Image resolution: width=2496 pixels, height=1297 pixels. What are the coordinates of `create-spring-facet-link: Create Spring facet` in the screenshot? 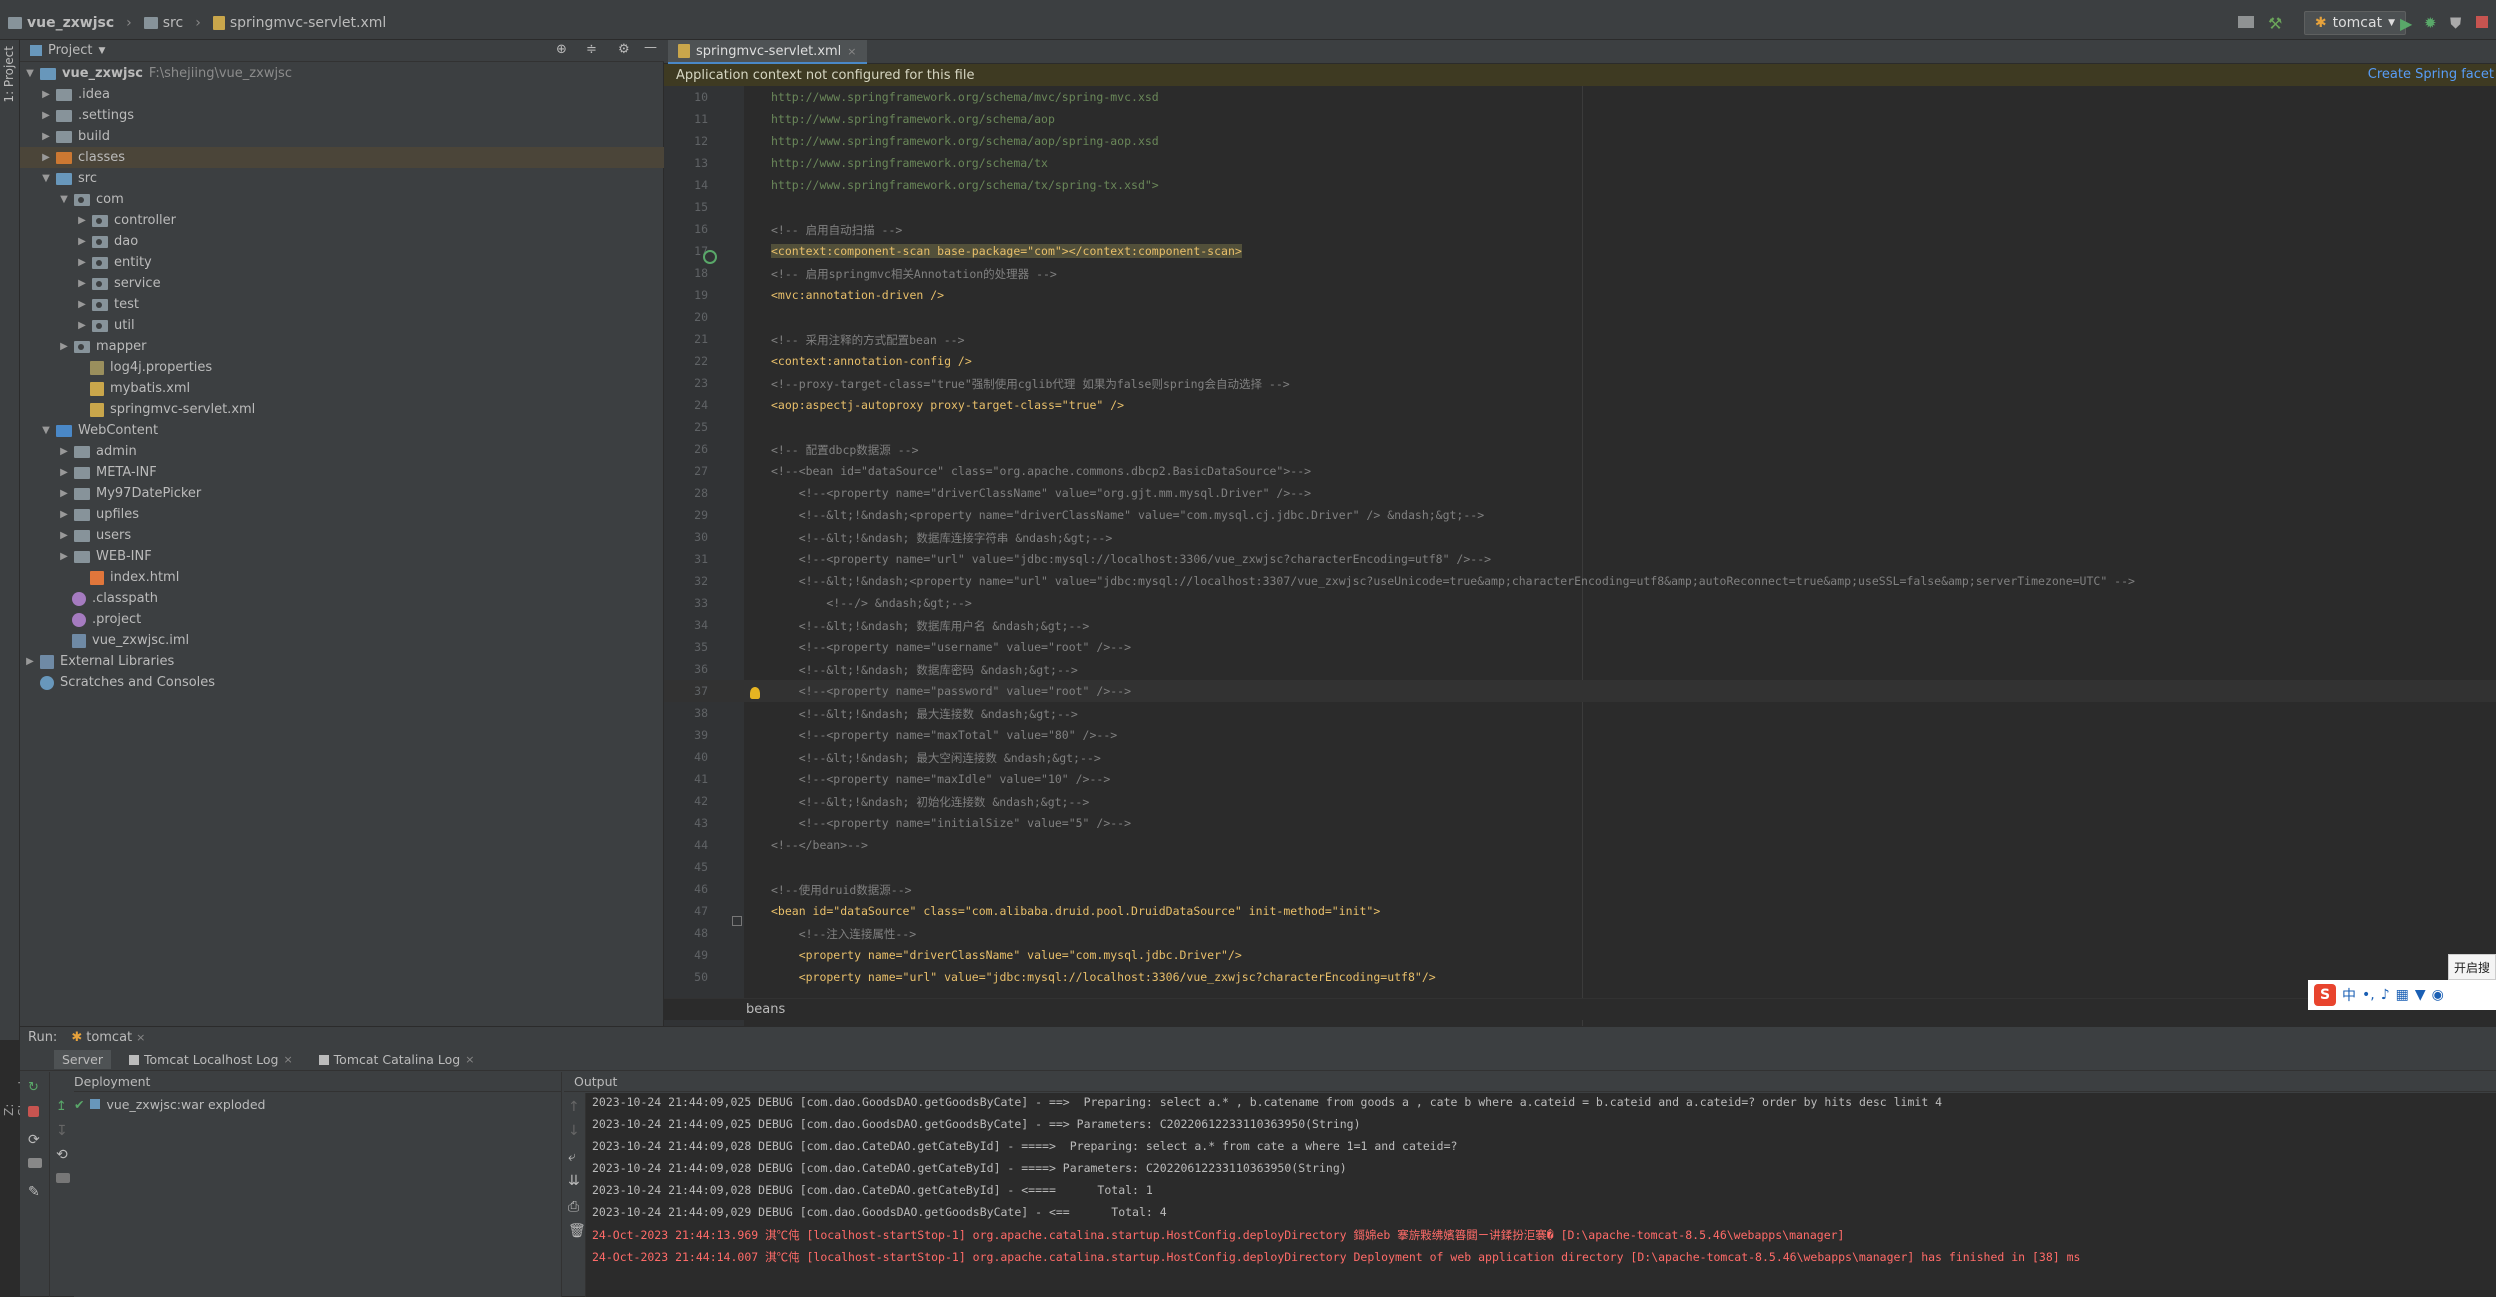 It's located at (2431, 74).